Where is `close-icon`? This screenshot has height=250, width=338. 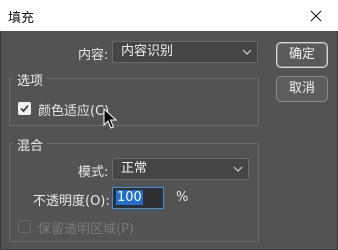 close-icon is located at coordinates (316, 15).